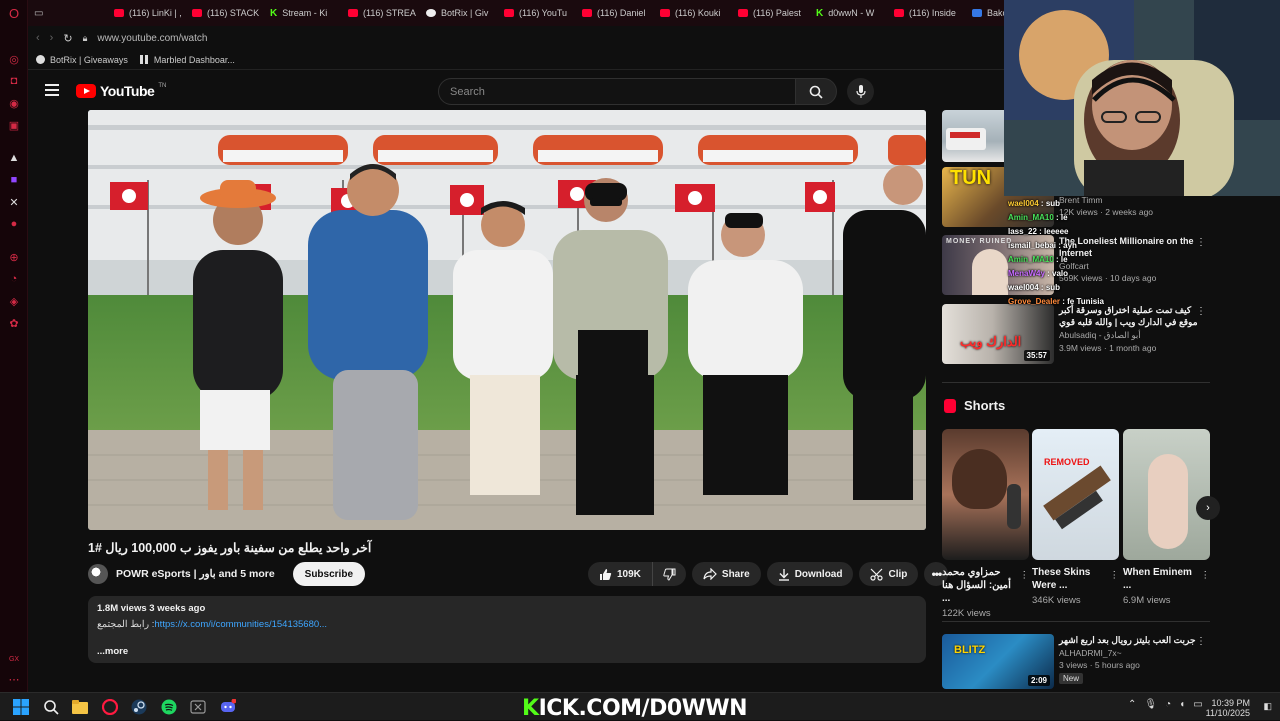 This screenshot has height=721, width=1280. I want to click on lock-icon: 🔒︎, so click(85, 38).